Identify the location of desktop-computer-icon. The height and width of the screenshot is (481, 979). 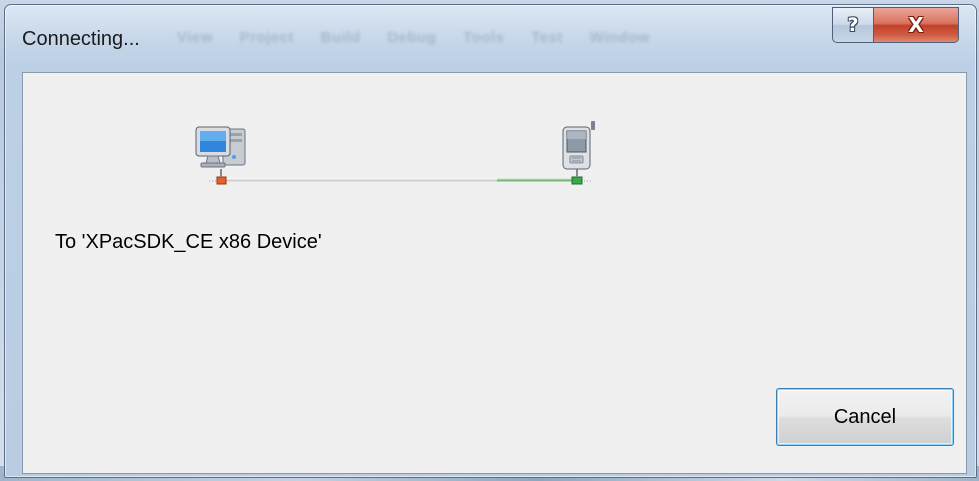
(220, 147).